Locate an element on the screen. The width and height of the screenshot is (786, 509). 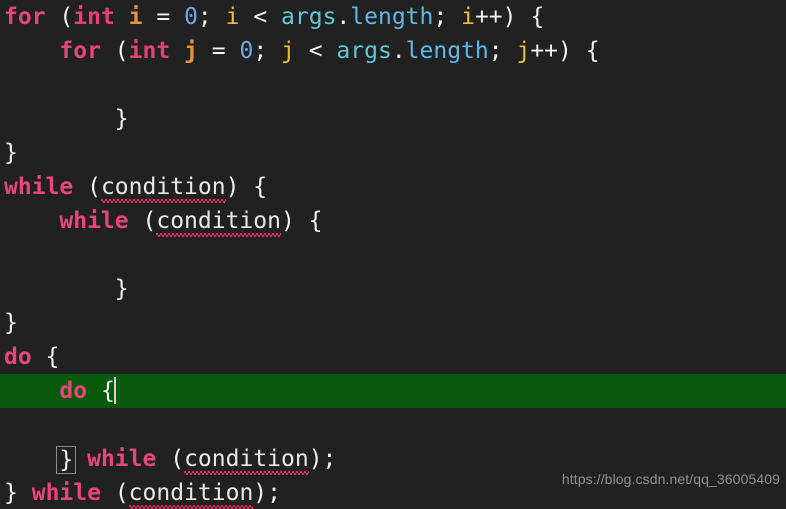
text-caret is located at coordinates (114, 390).